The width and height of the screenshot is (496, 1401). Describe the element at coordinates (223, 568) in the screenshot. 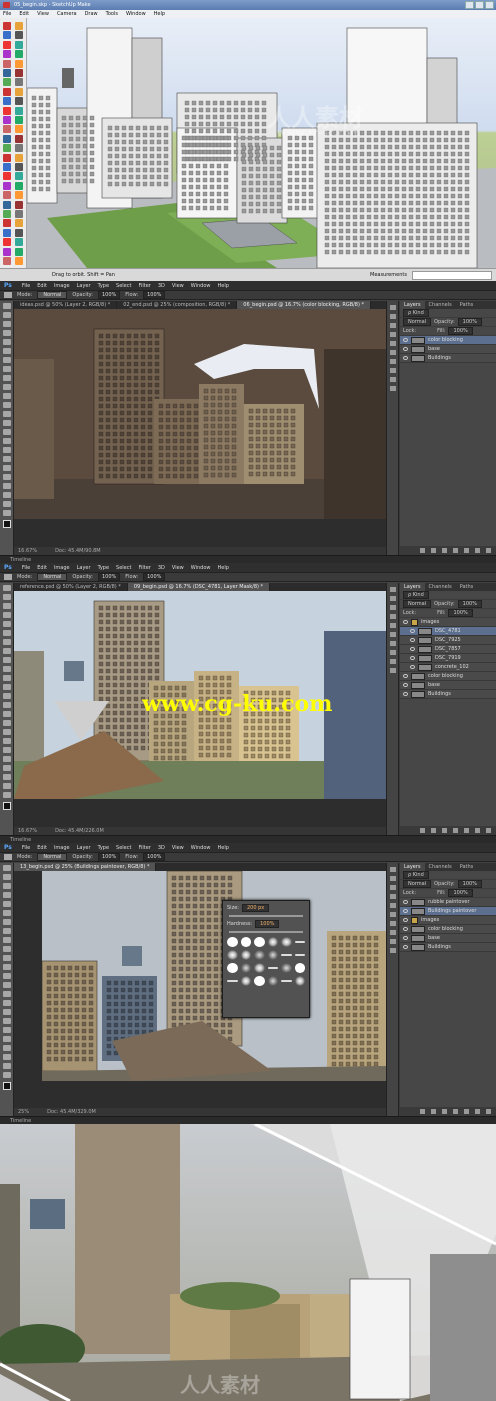

I see `menu-item: Help` at that location.